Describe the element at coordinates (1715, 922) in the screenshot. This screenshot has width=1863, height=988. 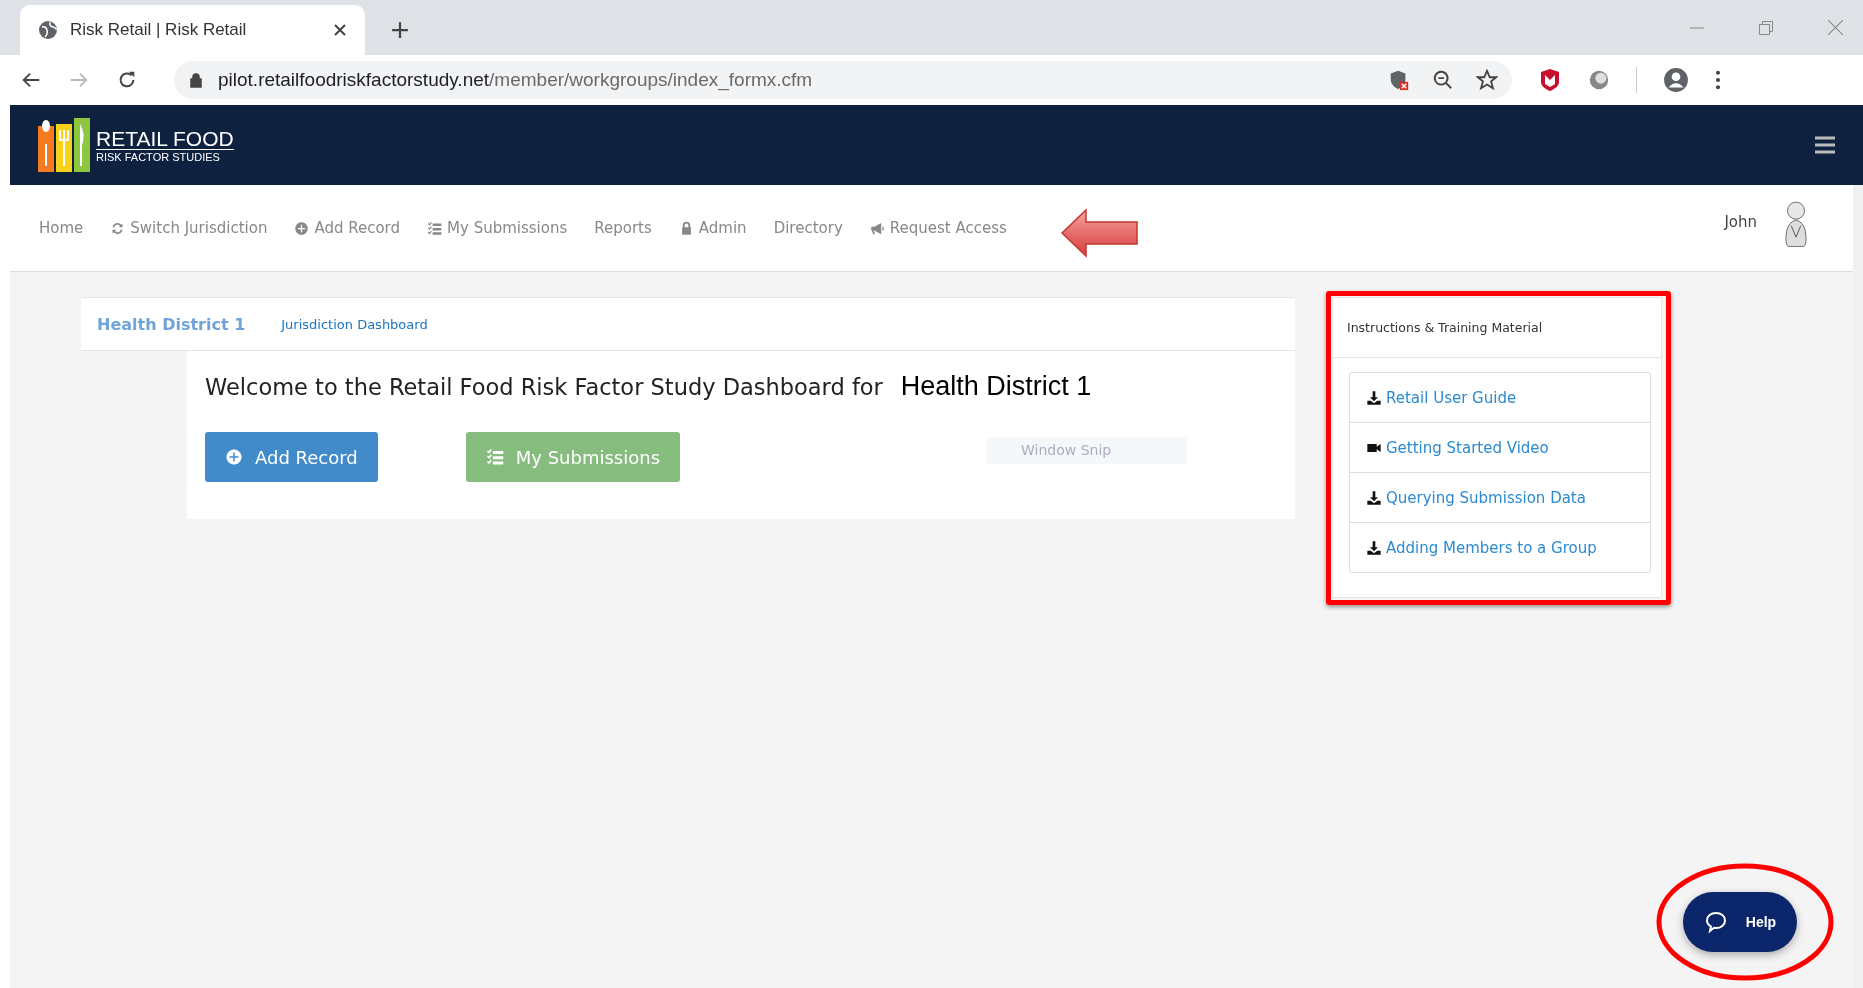
I see `chat-bubble-icon` at that location.